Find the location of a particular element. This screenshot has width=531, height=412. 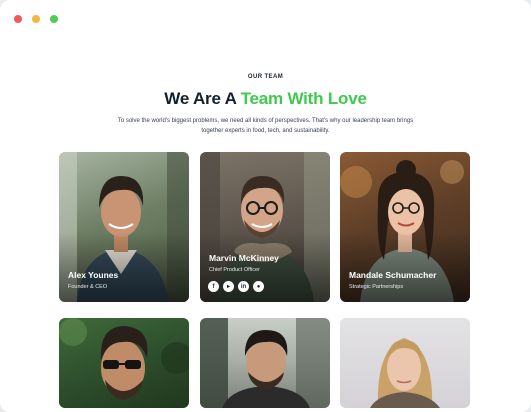

section-heading: We Are A Team With Love is located at coordinates (265, 99).